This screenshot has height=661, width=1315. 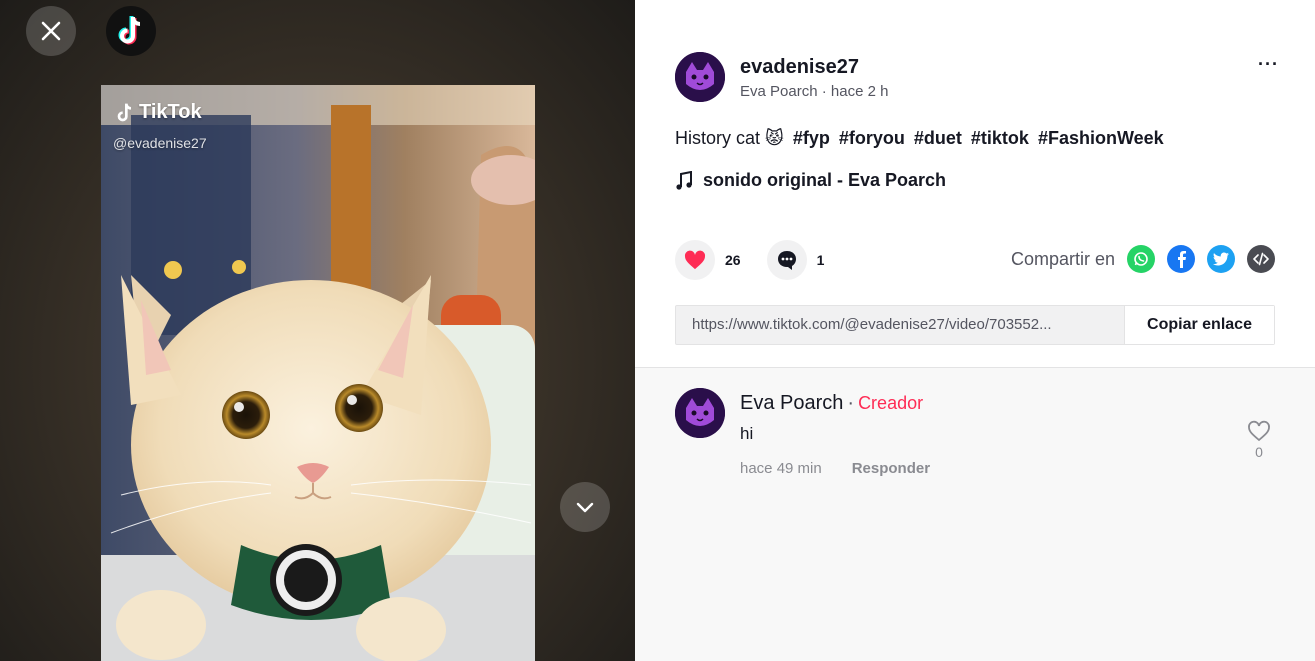 I want to click on watermark-username: @evadenise27, so click(x=160, y=143).